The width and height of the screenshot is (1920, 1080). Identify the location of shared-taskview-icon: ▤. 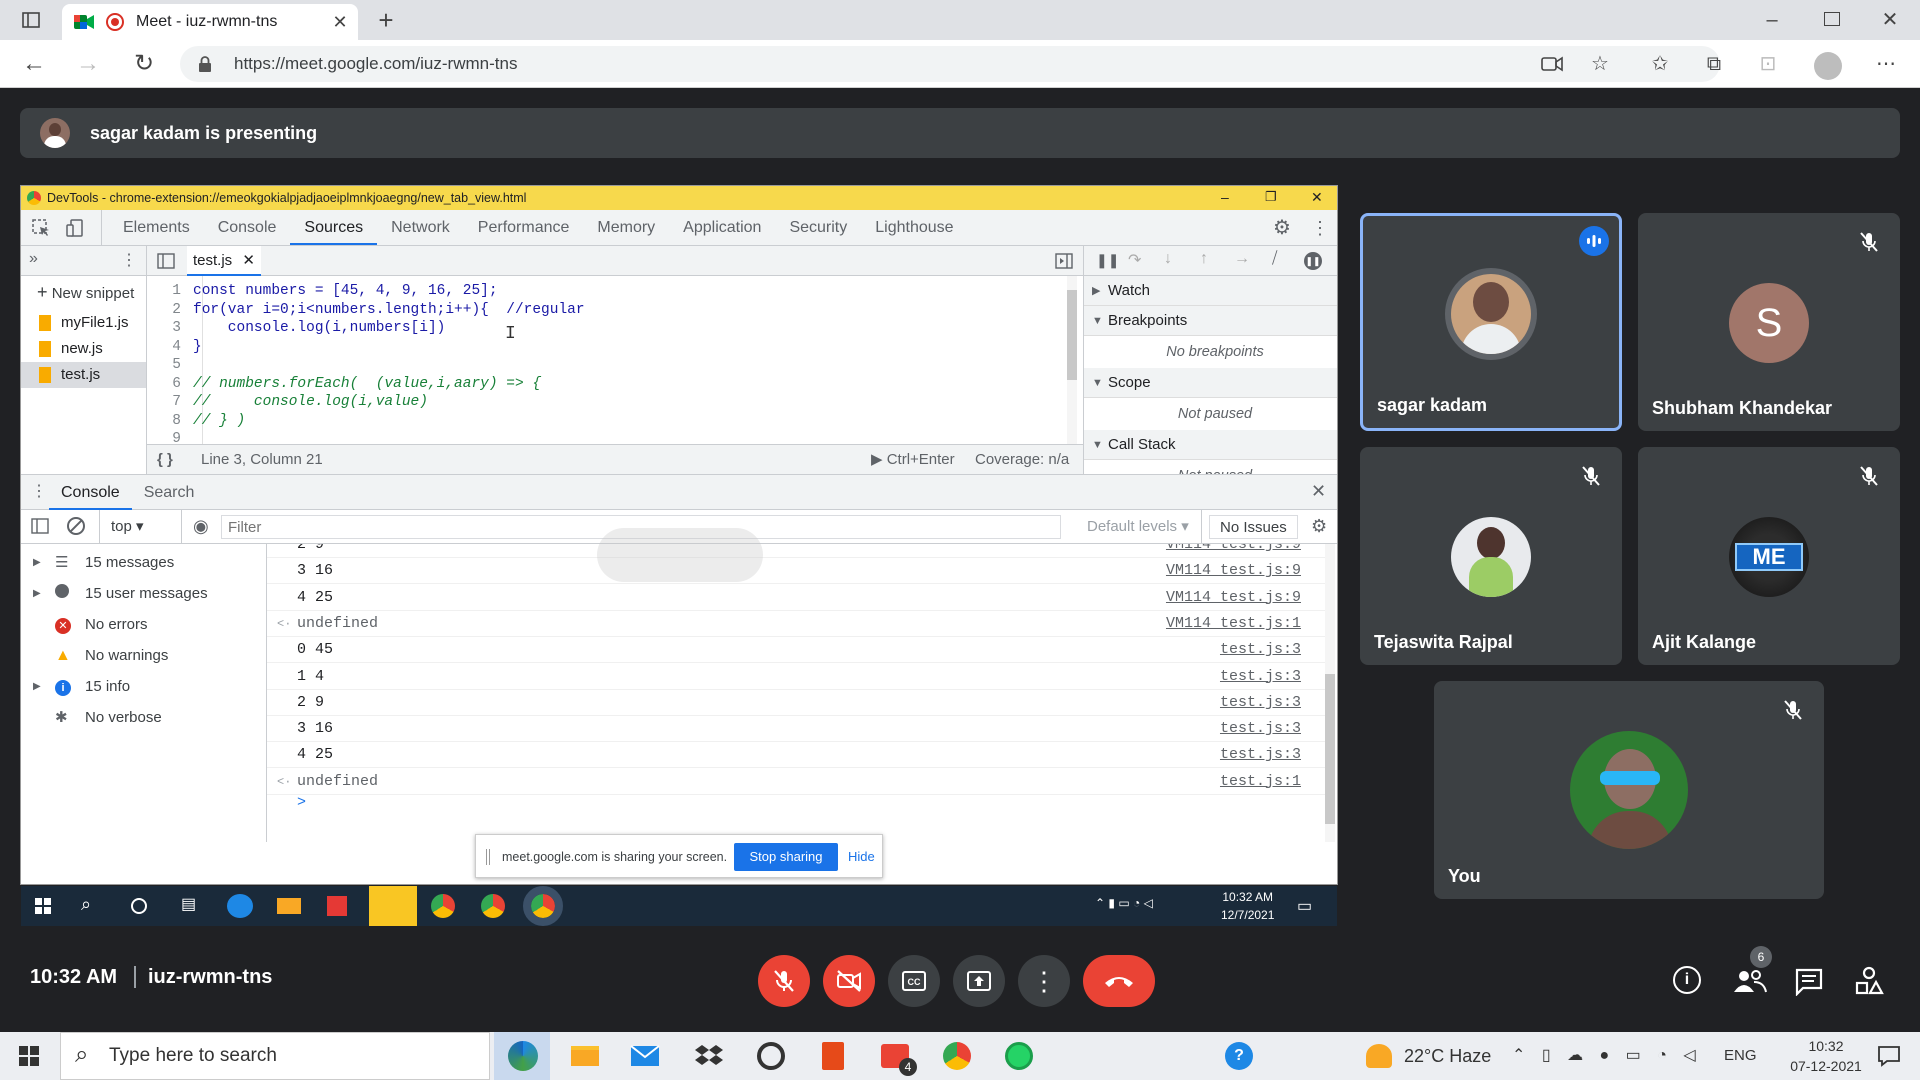
(188, 904).